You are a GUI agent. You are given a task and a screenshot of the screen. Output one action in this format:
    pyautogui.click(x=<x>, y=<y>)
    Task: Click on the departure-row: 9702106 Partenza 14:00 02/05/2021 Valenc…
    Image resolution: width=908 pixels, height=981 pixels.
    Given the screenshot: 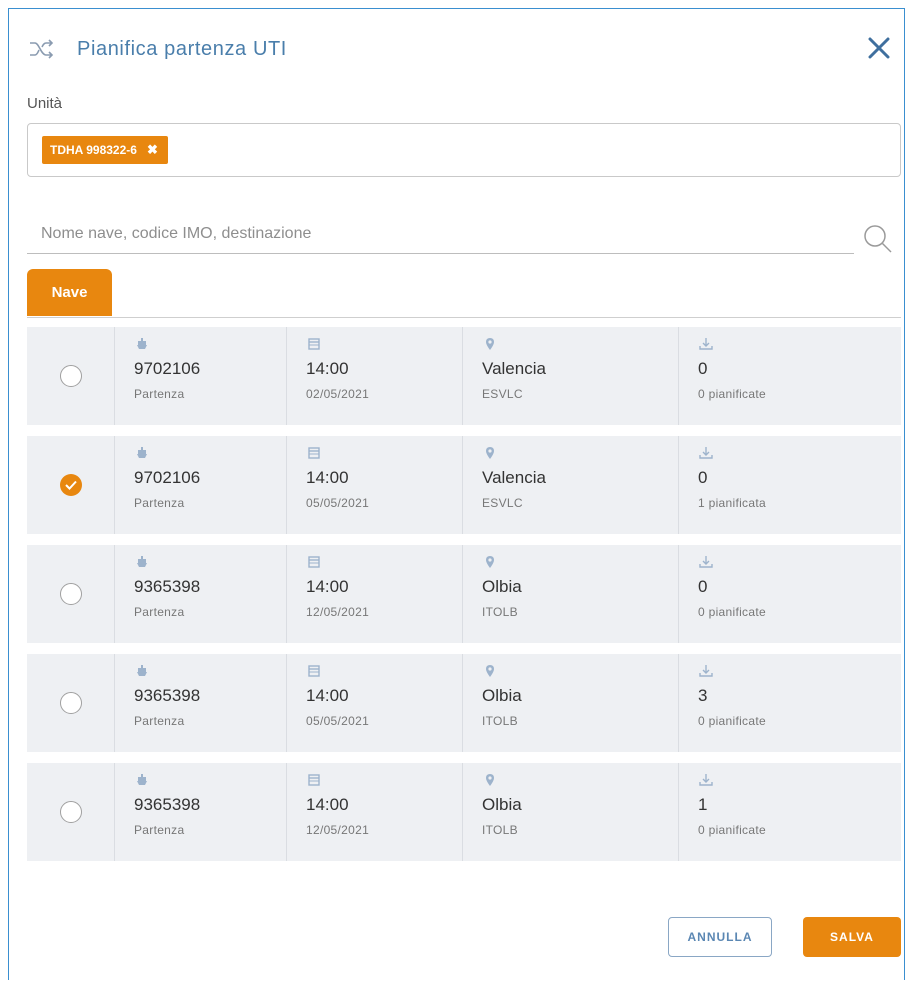 What is the action you would take?
    pyautogui.click(x=464, y=376)
    